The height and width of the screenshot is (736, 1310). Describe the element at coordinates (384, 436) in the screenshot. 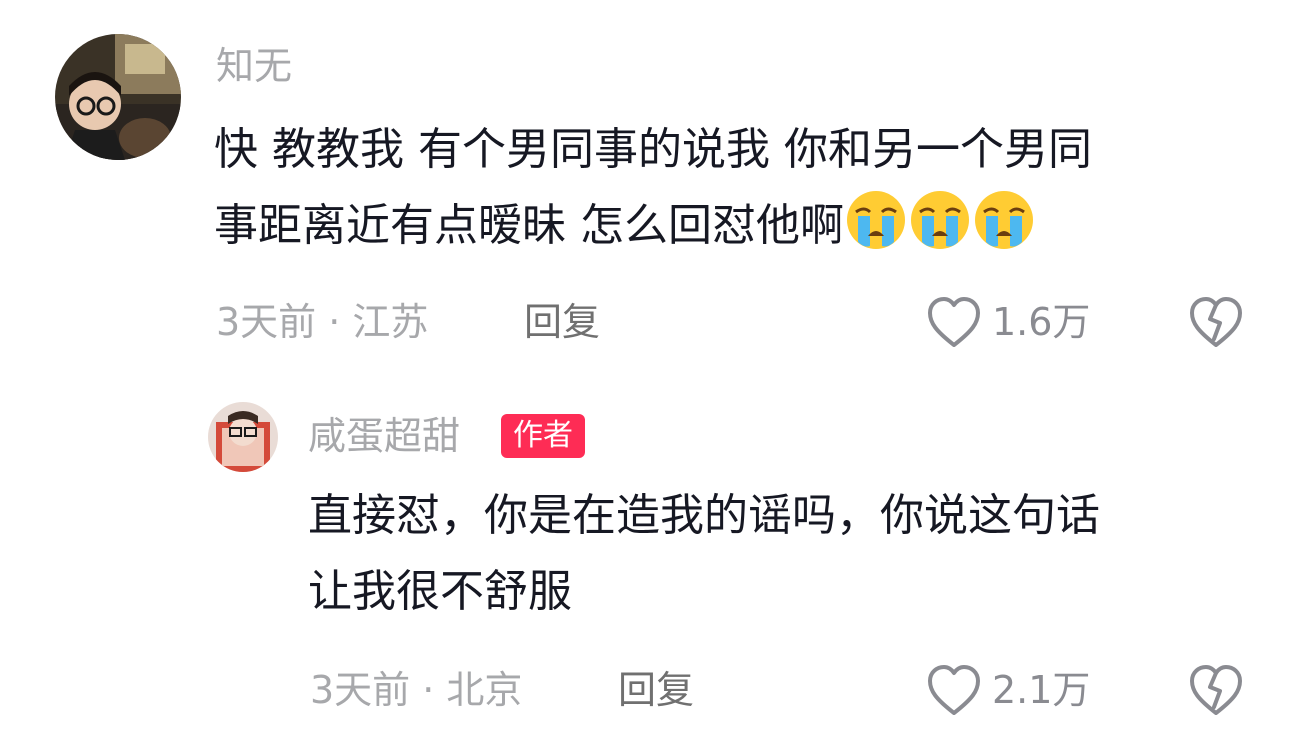

I see `reply-username: 咸蛋超甜` at that location.